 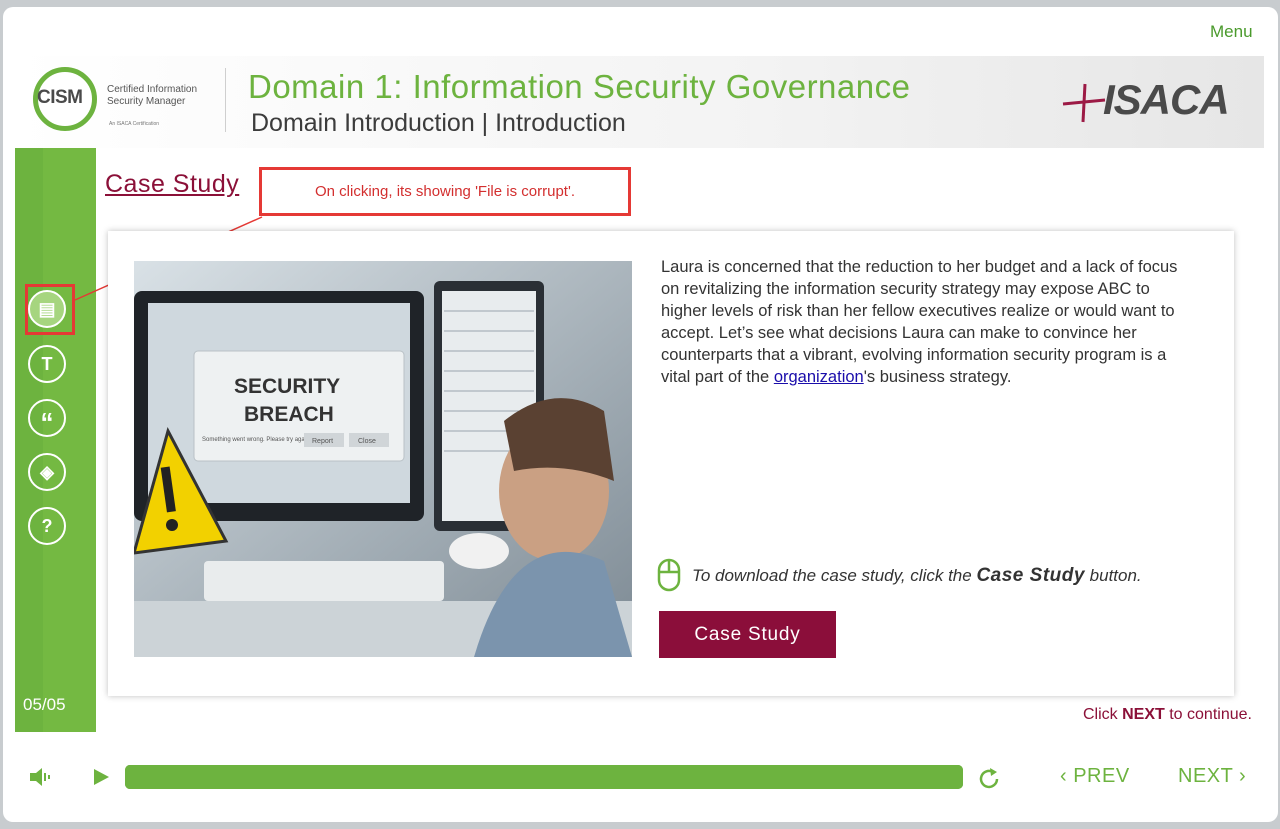 What do you see at coordinates (1143, 714) in the screenshot?
I see `next-hint-bold: NEXT` at bounding box center [1143, 714].